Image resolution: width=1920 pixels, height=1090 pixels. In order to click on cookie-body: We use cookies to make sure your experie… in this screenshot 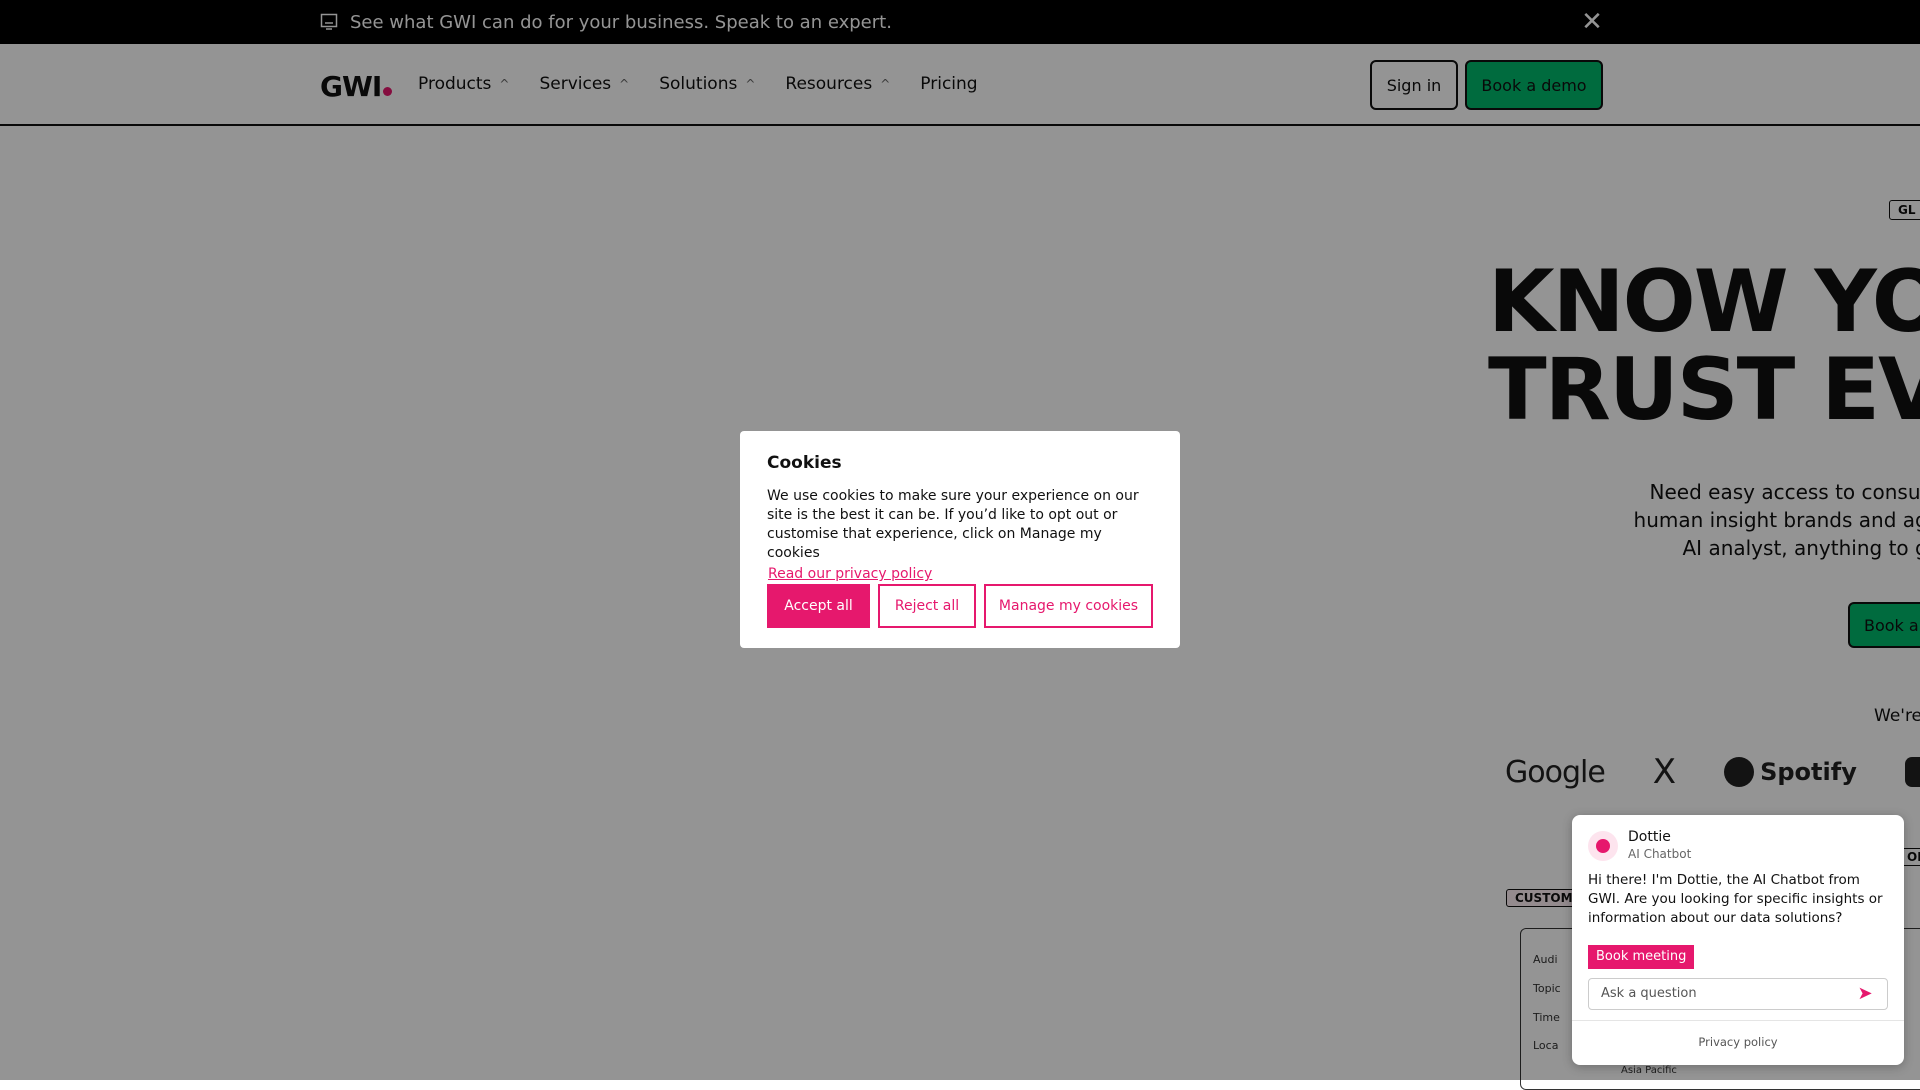, I will do `click(953, 524)`.